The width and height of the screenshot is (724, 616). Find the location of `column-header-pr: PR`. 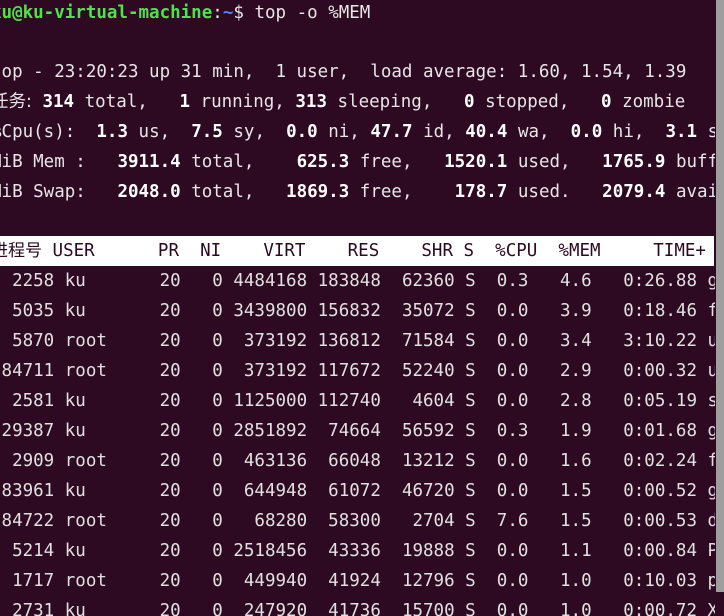

column-header-pr: PR is located at coordinates (168, 251).